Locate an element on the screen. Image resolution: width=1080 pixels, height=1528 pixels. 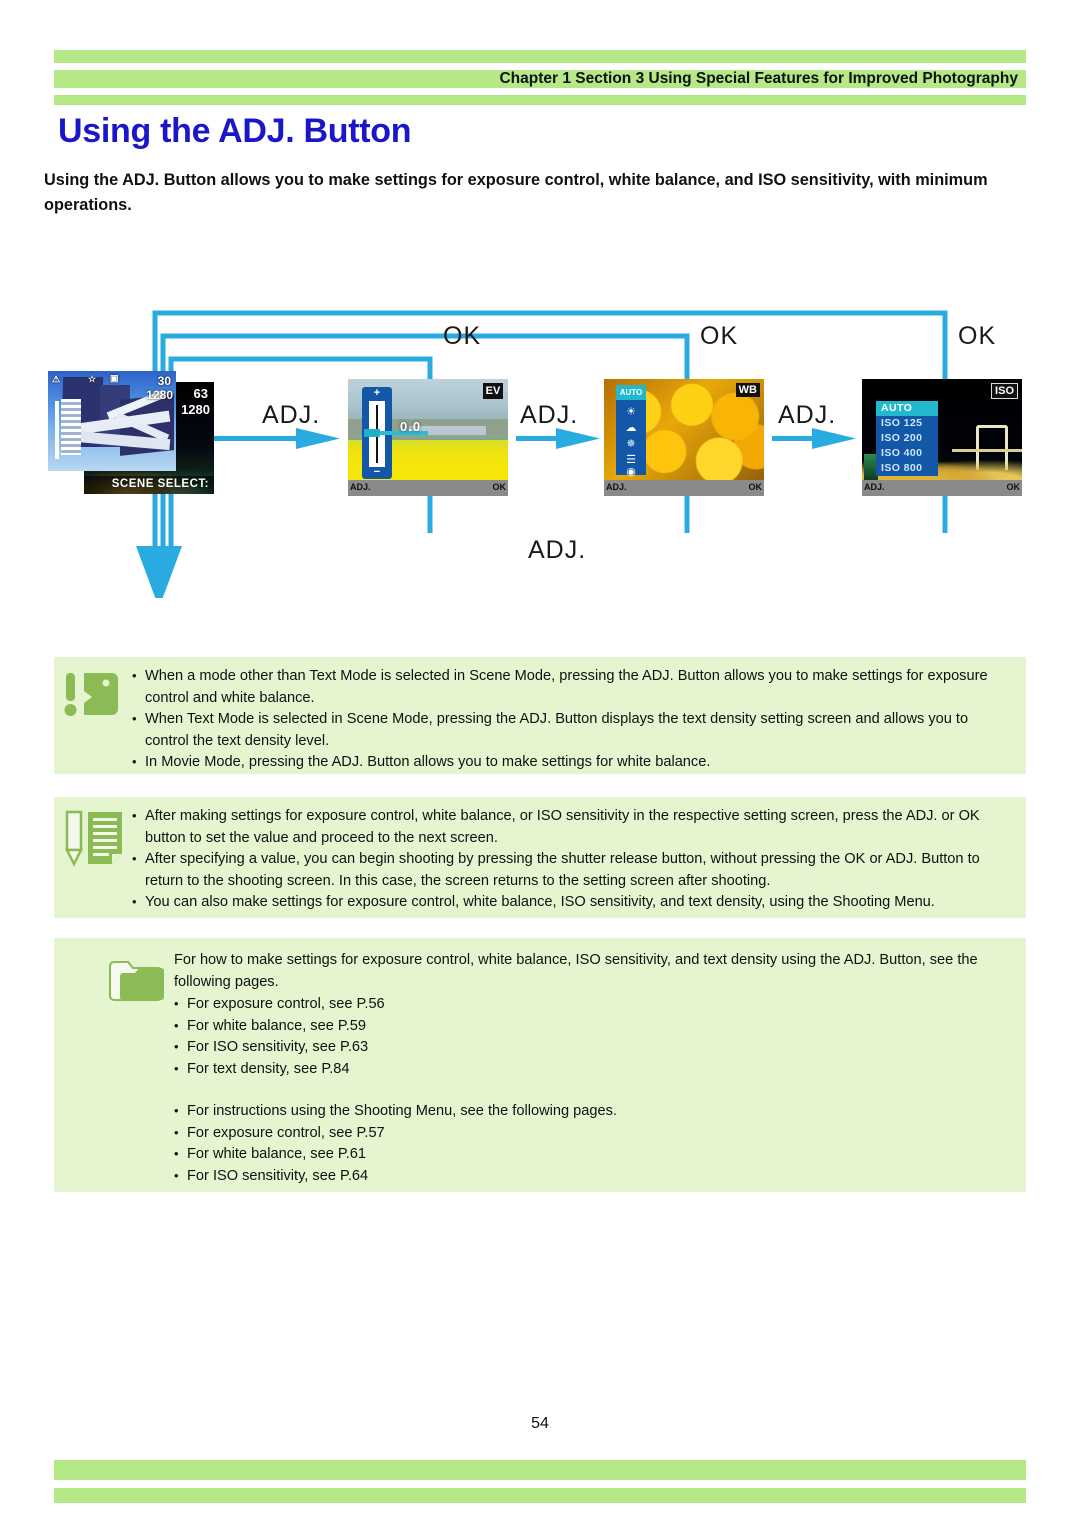
scene-select-label: SCENE SELECT: is located at coordinates (160, 484).